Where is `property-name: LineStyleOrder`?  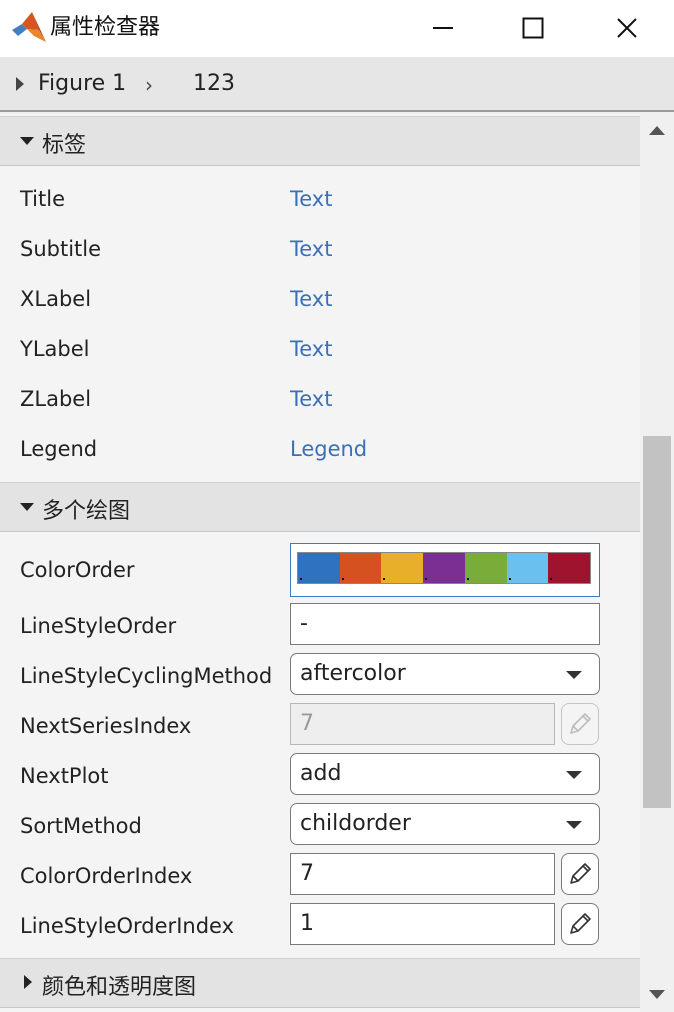
property-name: LineStyleOrder is located at coordinates (98, 626).